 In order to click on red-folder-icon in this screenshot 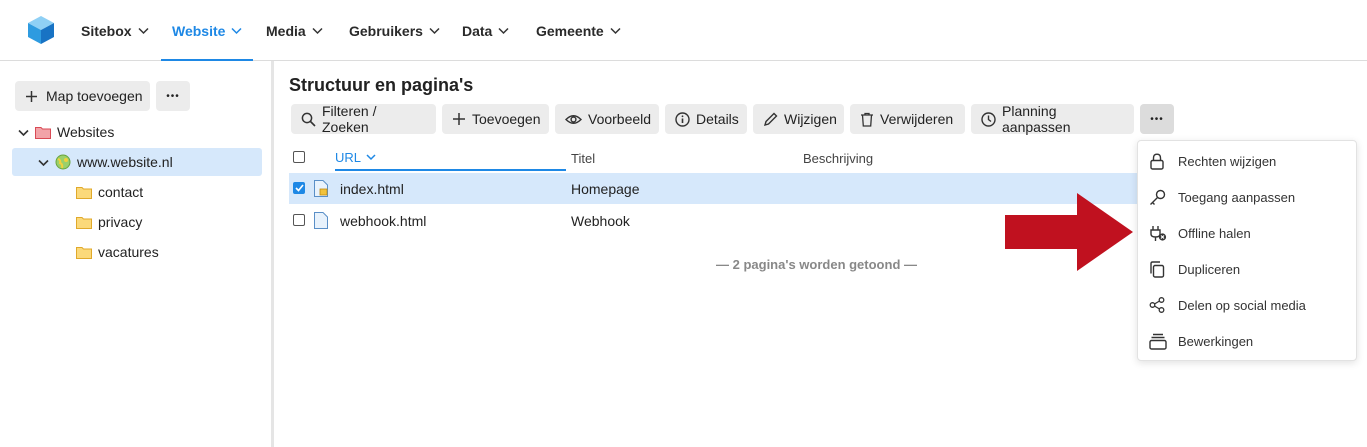, I will do `click(43, 132)`.